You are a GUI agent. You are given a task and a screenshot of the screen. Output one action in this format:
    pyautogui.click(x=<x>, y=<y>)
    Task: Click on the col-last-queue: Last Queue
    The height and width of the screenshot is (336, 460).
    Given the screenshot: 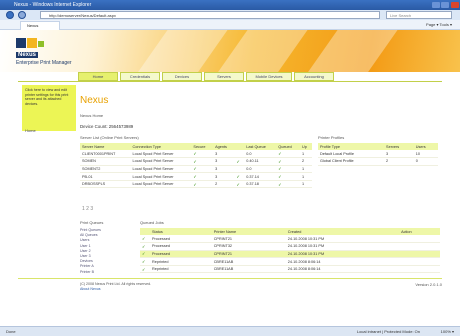 What is the action you would take?
    pyautogui.click(x=260, y=146)
    